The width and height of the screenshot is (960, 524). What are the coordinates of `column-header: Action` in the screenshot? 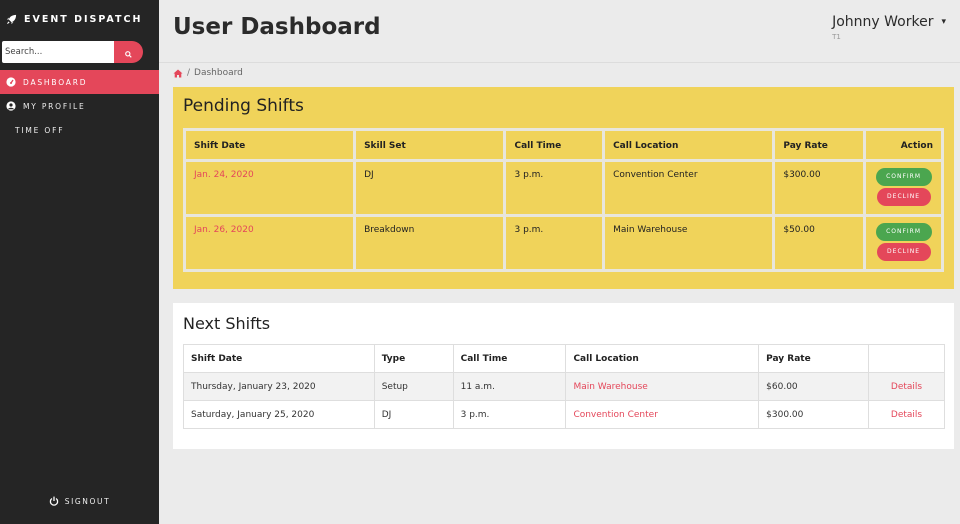 It's located at (903, 145).